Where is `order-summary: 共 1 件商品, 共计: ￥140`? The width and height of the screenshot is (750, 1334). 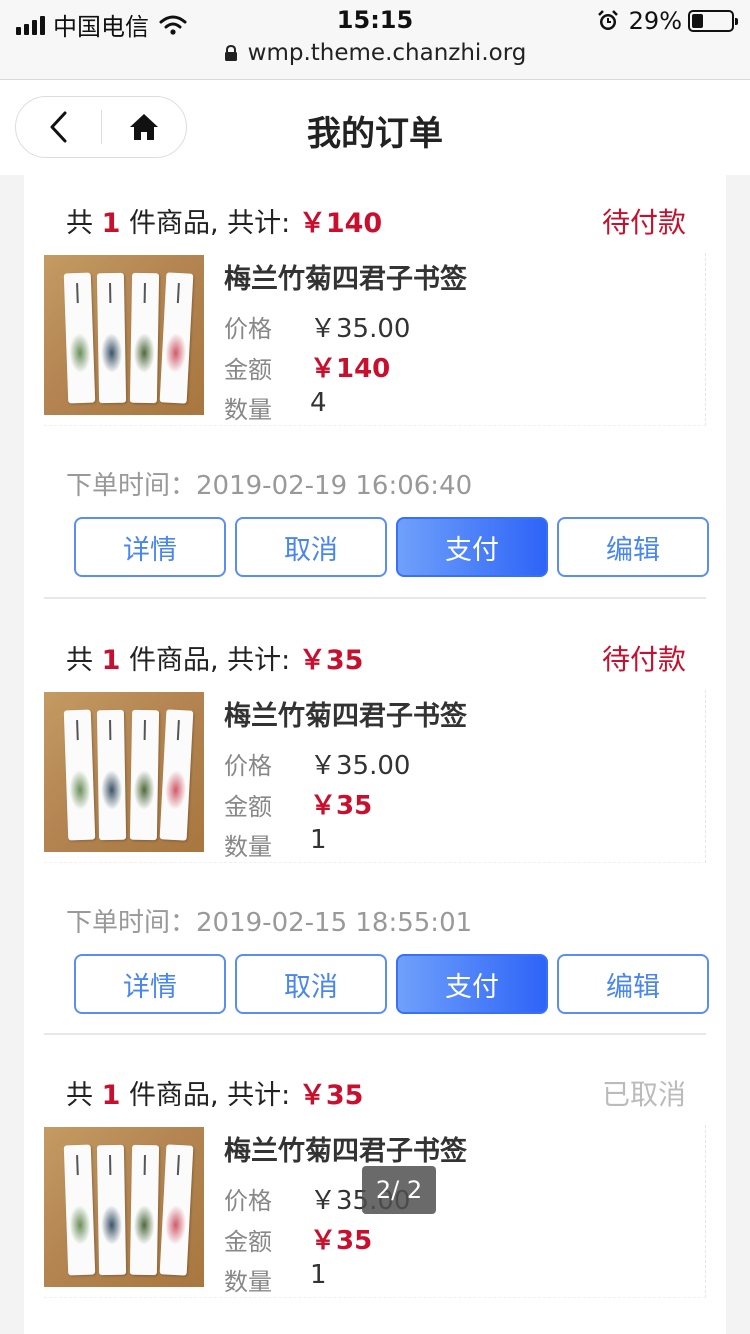
order-summary: 共 1 件商品, 共计: ￥140 is located at coordinates (224, 220).